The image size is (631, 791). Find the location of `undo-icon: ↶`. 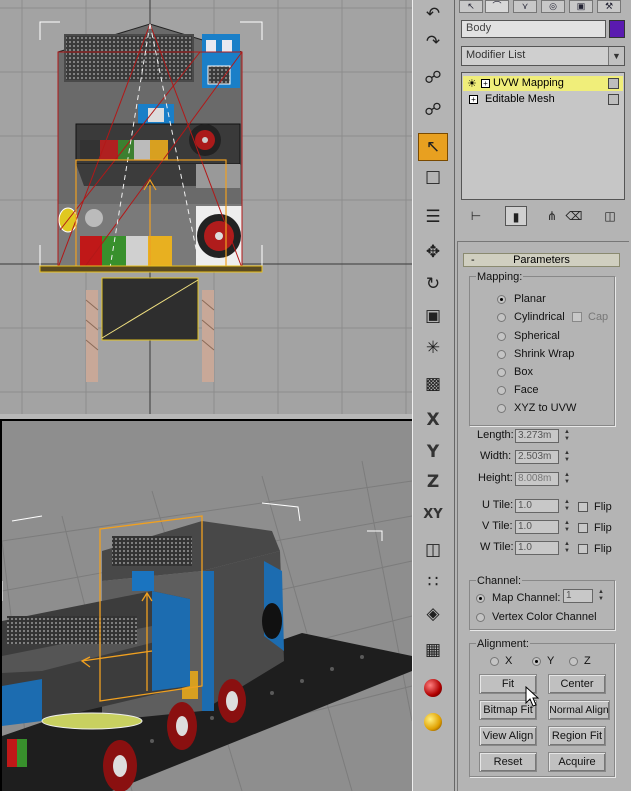

undo-icon: ↶ is located at coordinates (433, 14).